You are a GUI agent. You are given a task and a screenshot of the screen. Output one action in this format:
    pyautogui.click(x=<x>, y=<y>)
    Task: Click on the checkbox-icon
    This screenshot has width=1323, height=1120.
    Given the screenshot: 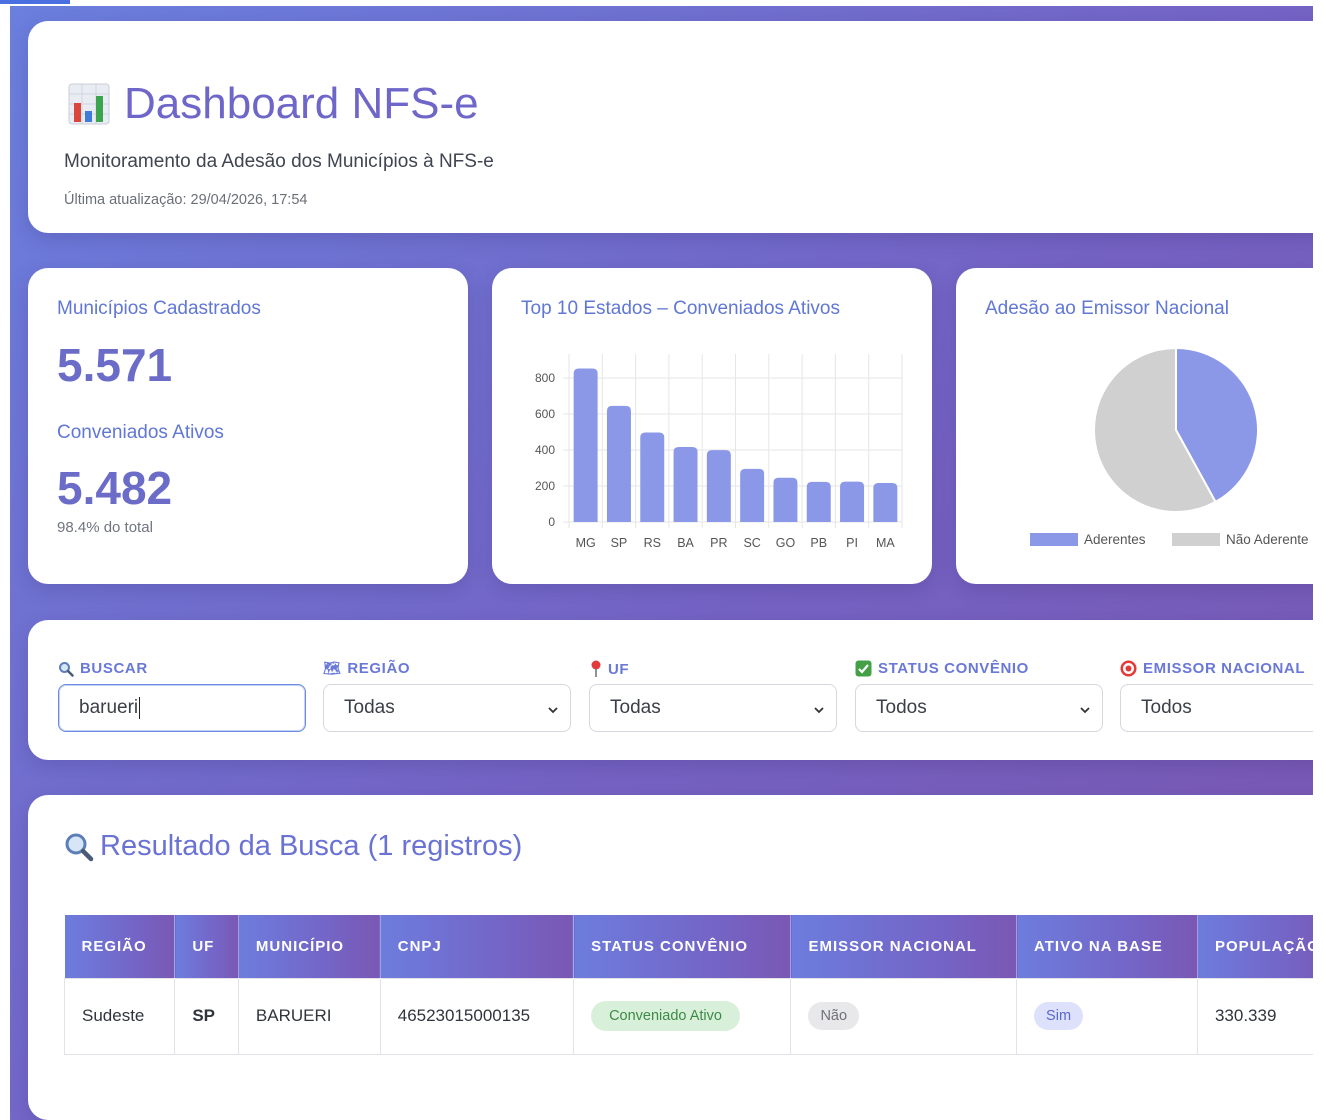 What is the action you would take?
    pyautogui.click(x=863, y=668)
    